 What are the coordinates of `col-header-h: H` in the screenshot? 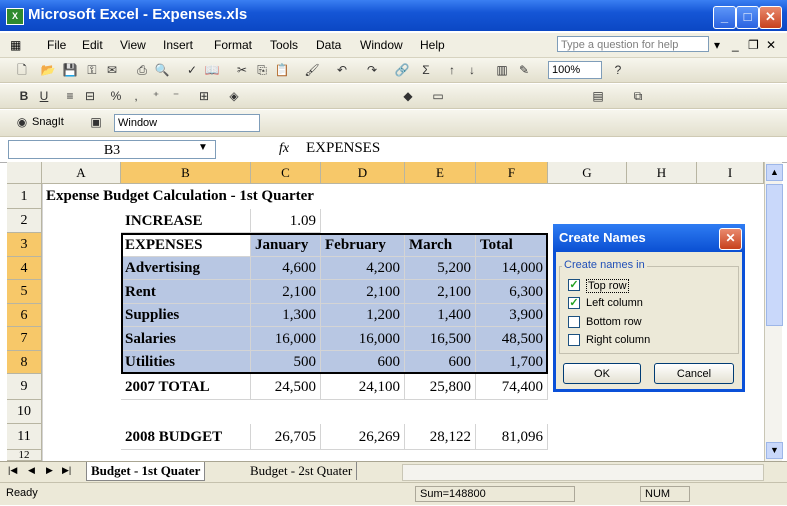 It's located at (662, 173).